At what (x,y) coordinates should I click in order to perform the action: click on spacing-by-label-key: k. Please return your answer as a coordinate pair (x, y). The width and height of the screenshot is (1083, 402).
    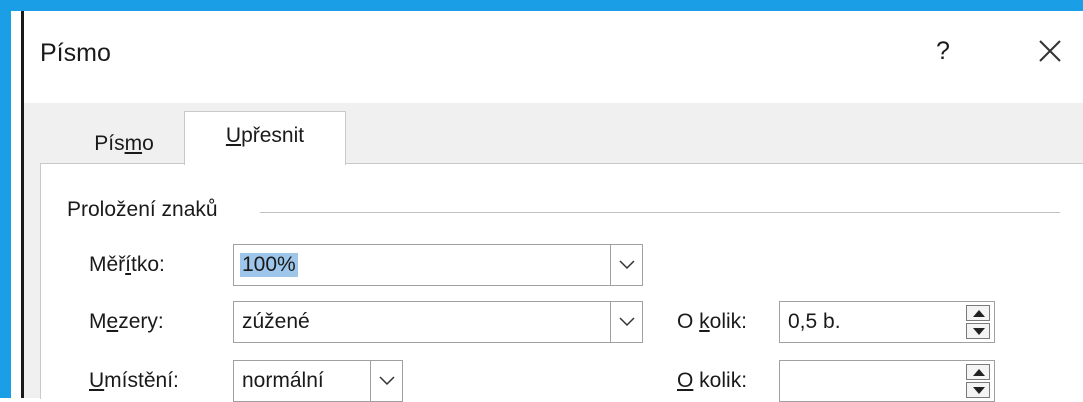
    Looking at the image, I should click on (704, 321).